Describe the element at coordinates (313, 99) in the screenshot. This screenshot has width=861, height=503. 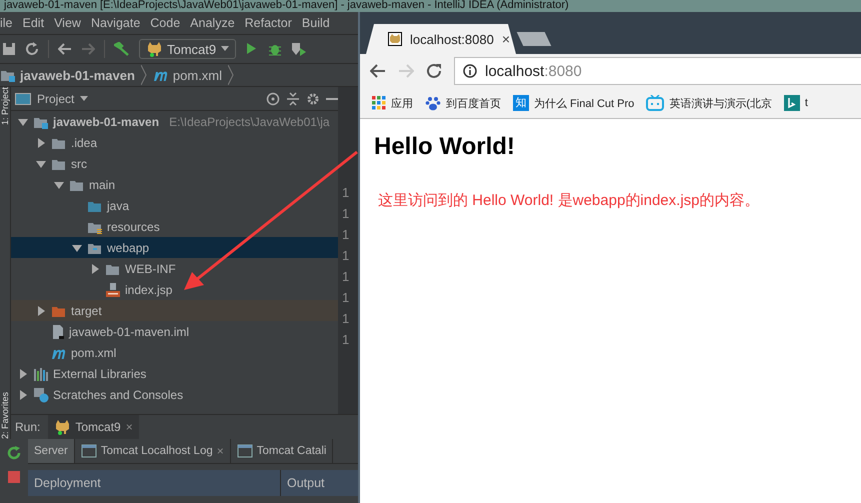
I see `settings-icon` at that location.